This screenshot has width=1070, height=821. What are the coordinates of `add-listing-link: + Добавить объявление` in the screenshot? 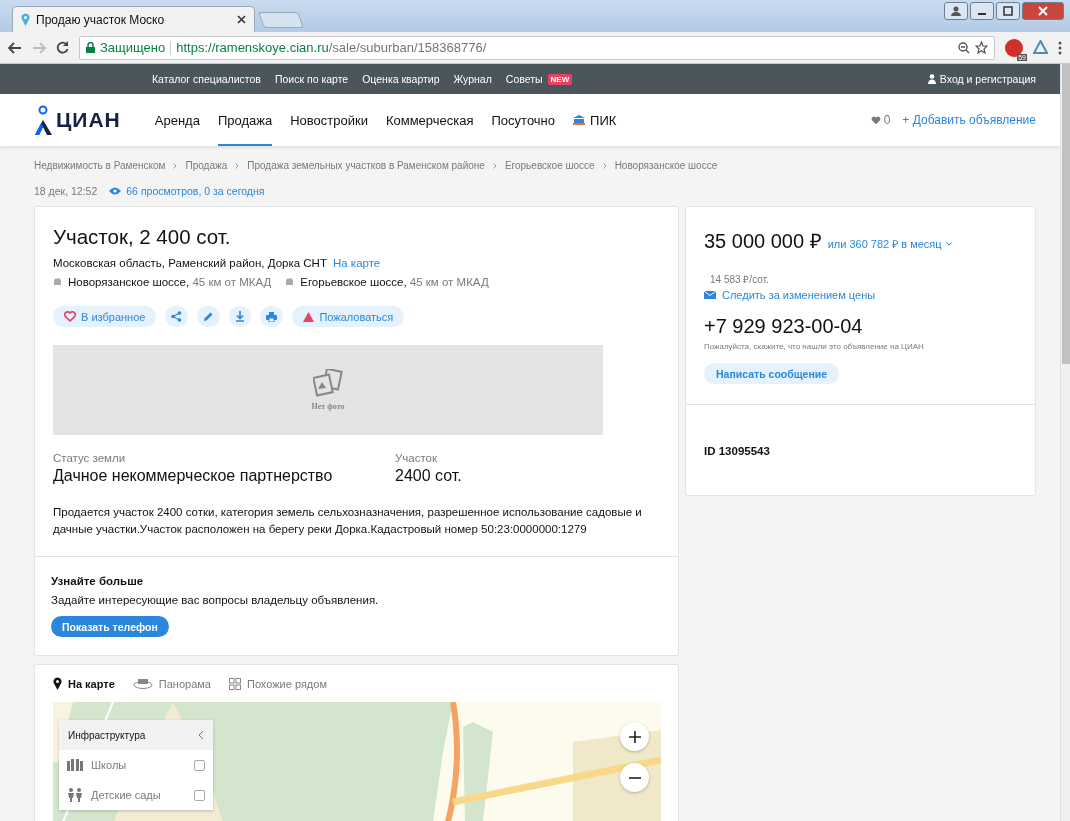 It's located at (969, 120).